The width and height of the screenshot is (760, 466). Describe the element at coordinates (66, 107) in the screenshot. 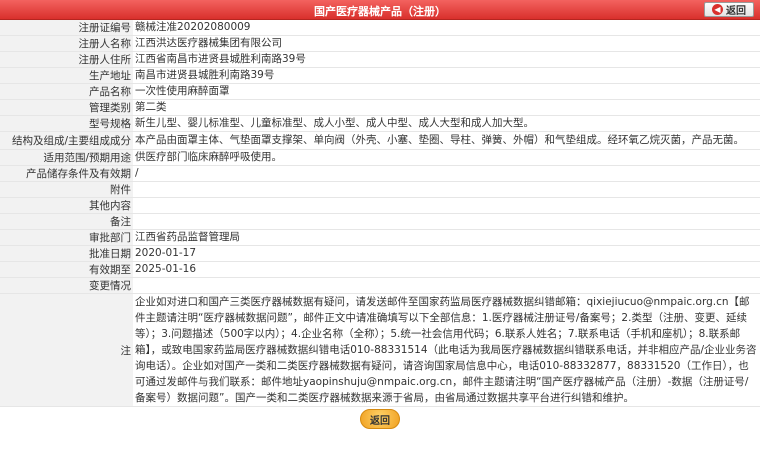

I see `field-label: 管理类别` at that location.